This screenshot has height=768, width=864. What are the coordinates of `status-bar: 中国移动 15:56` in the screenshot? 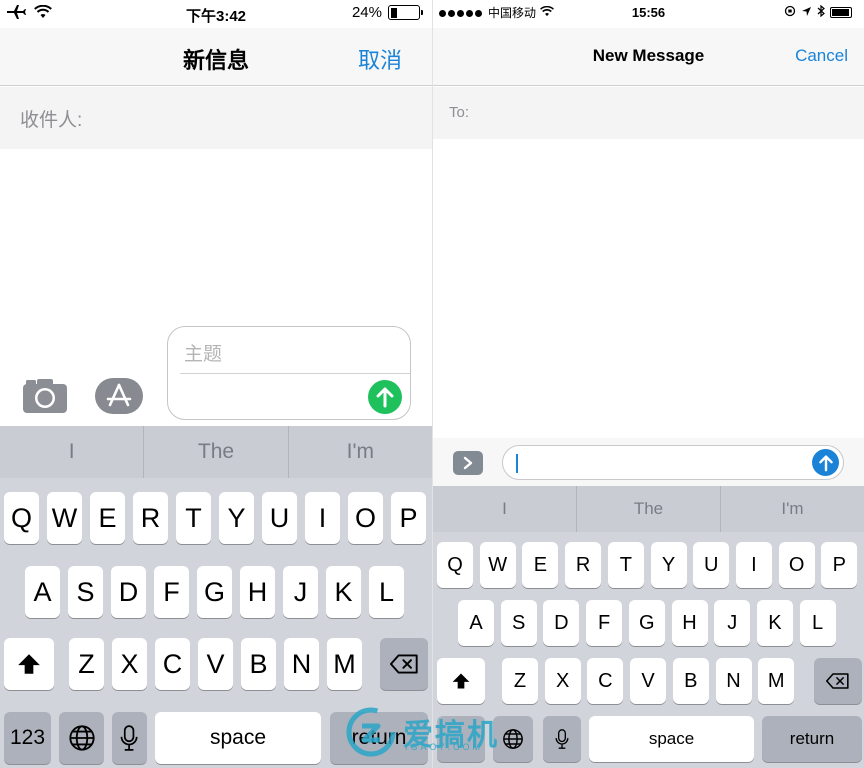 It's located at (648, 14).